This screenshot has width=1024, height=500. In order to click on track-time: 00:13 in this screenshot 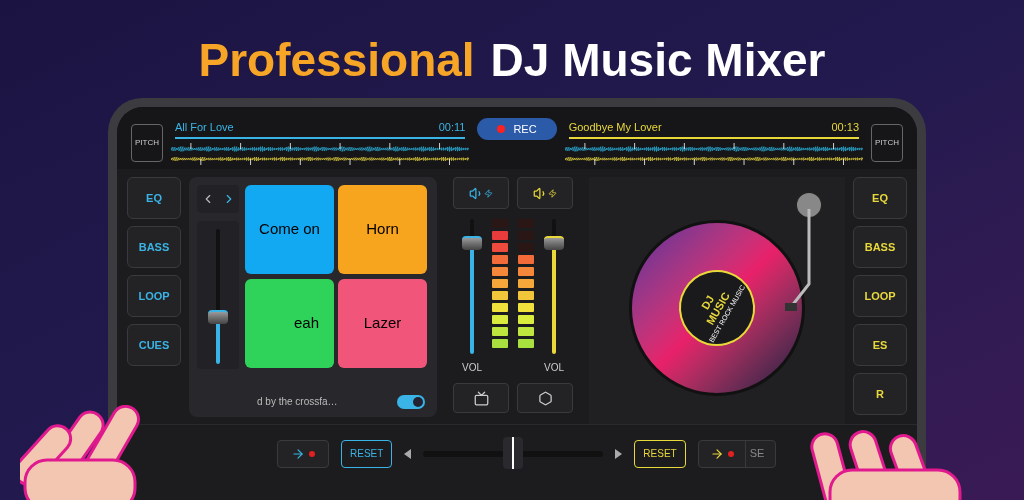, I will do `click(845, 127)`.